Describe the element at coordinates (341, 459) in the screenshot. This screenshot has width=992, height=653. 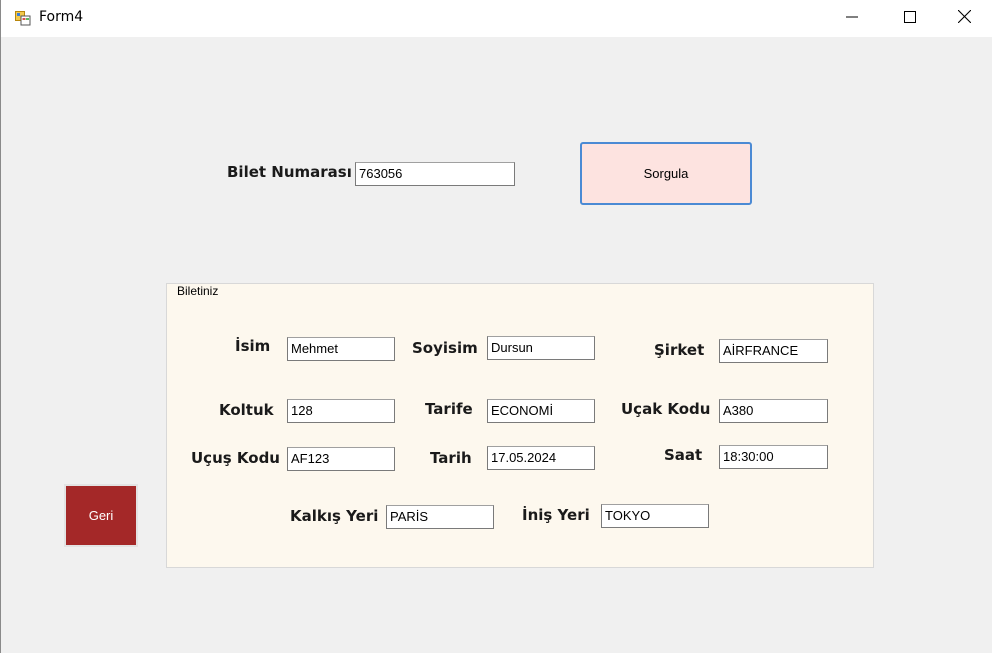
I see `ucus-kodu-field: AF123` at that location.